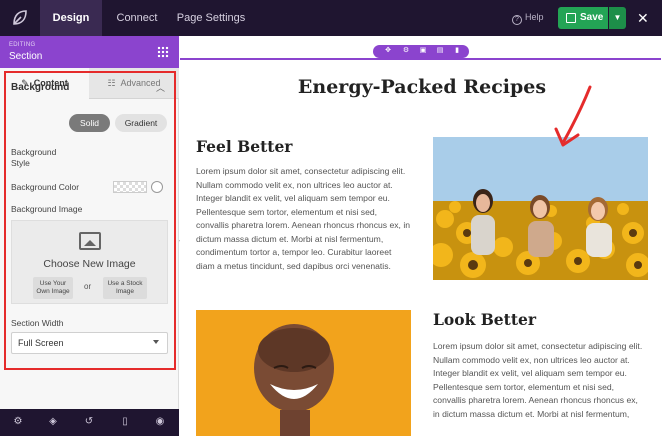 The image size is (662, 436). Describe the element at coordinates (20, 18) in the screenshot. I see `seedprod-logo-icon` at that location.